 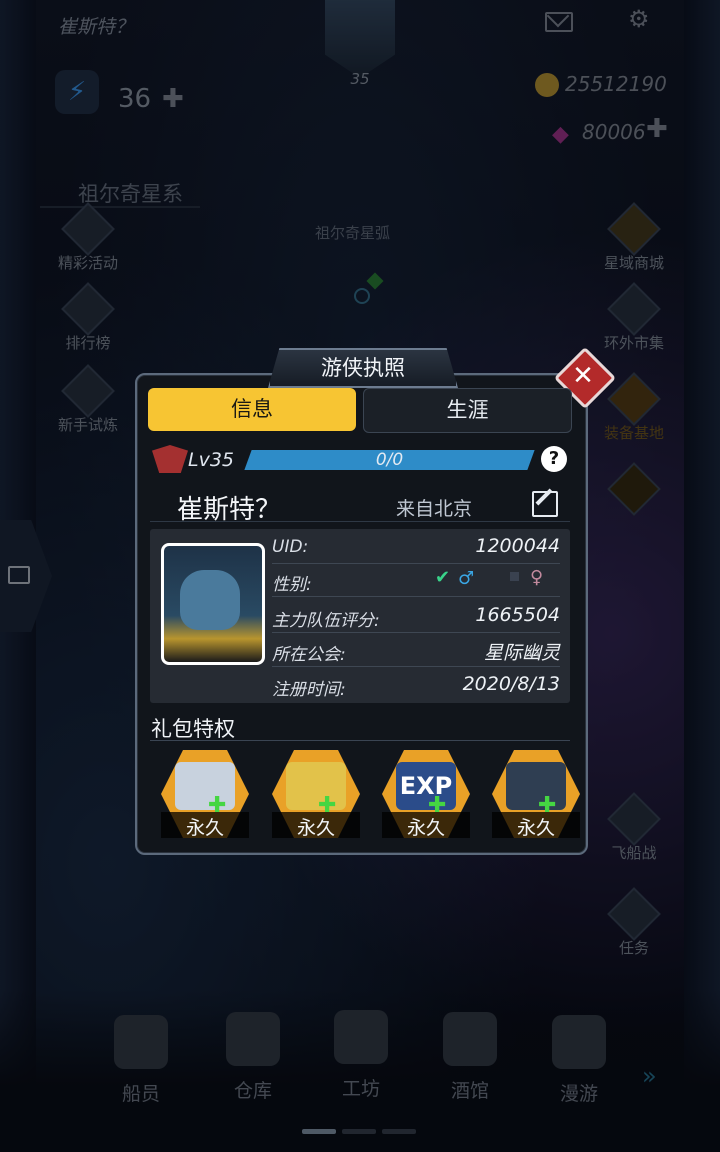 I want to click on exp-card-icon: EXP, so click(x=426, y=786).